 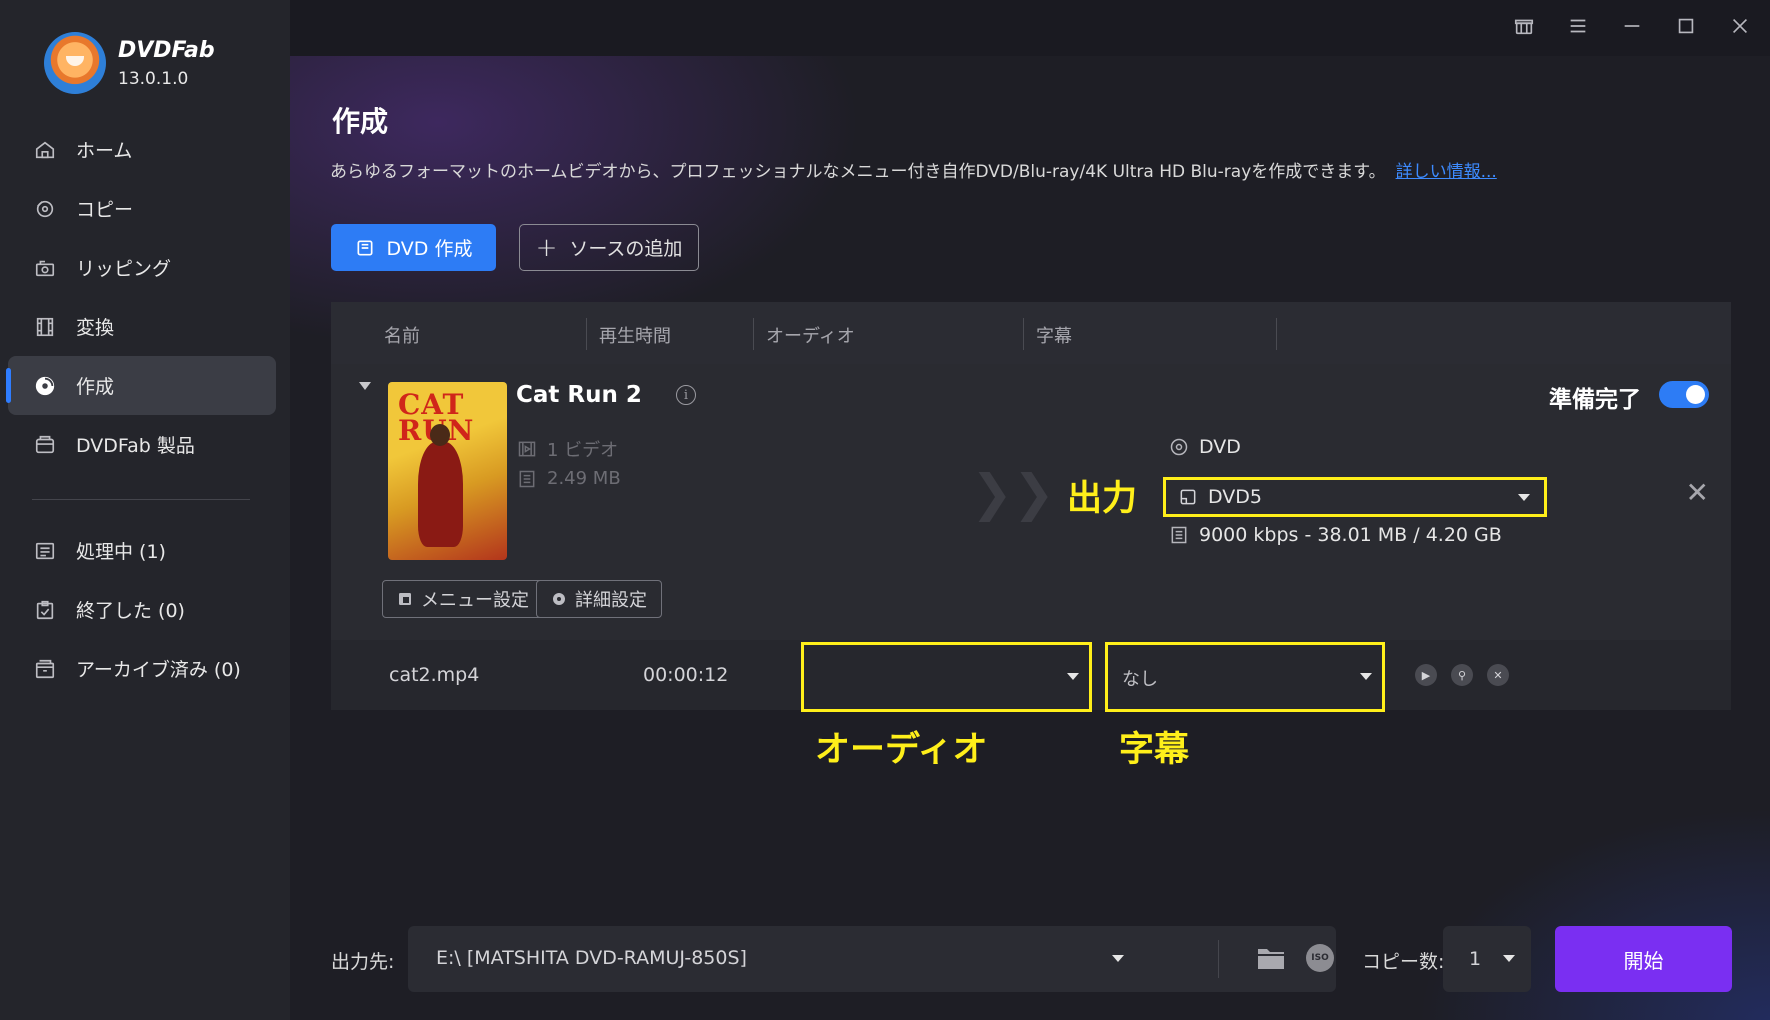 I want to click on table-header: 名前 再生時間 オーディオ 字幕, so click(x=1031, y=333).